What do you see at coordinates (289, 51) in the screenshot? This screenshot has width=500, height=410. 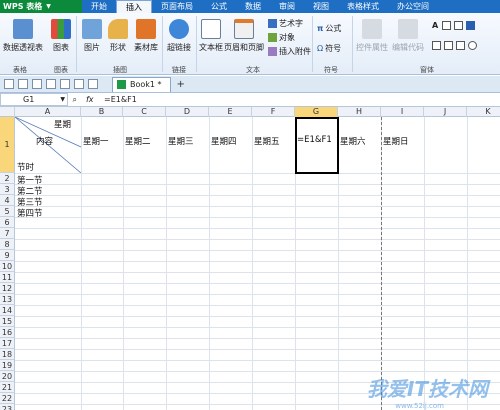 I see `insert-attachment-button: 插入附件` at bounding box center [289, 51].